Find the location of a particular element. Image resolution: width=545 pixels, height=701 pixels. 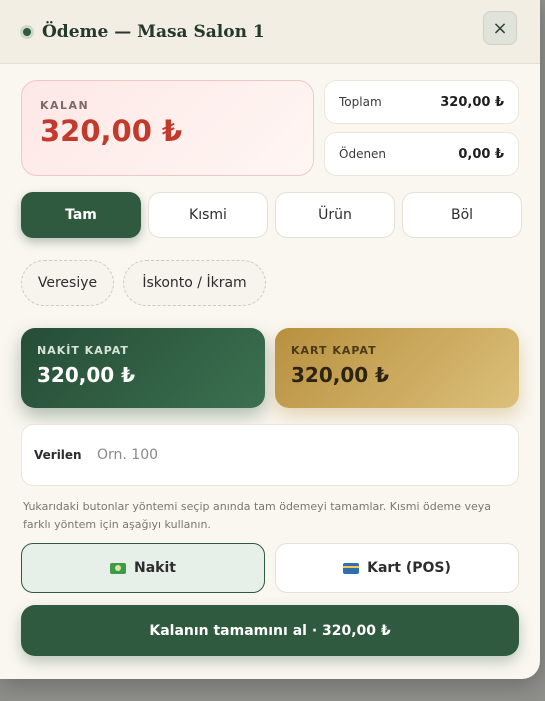

paid-label: Ödenen is located at coordinates (363, 154).